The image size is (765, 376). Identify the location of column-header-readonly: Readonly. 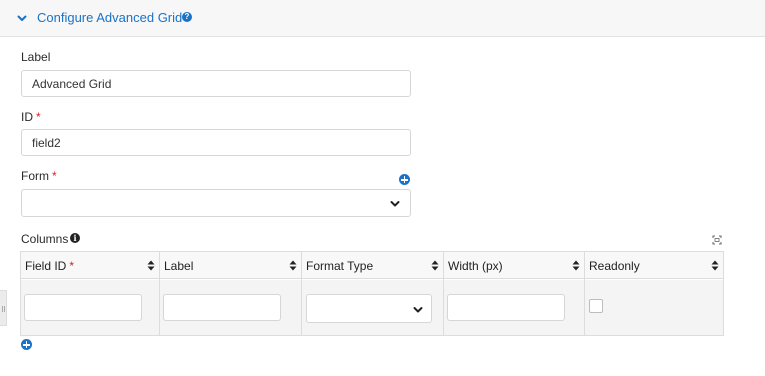
(654, 265).